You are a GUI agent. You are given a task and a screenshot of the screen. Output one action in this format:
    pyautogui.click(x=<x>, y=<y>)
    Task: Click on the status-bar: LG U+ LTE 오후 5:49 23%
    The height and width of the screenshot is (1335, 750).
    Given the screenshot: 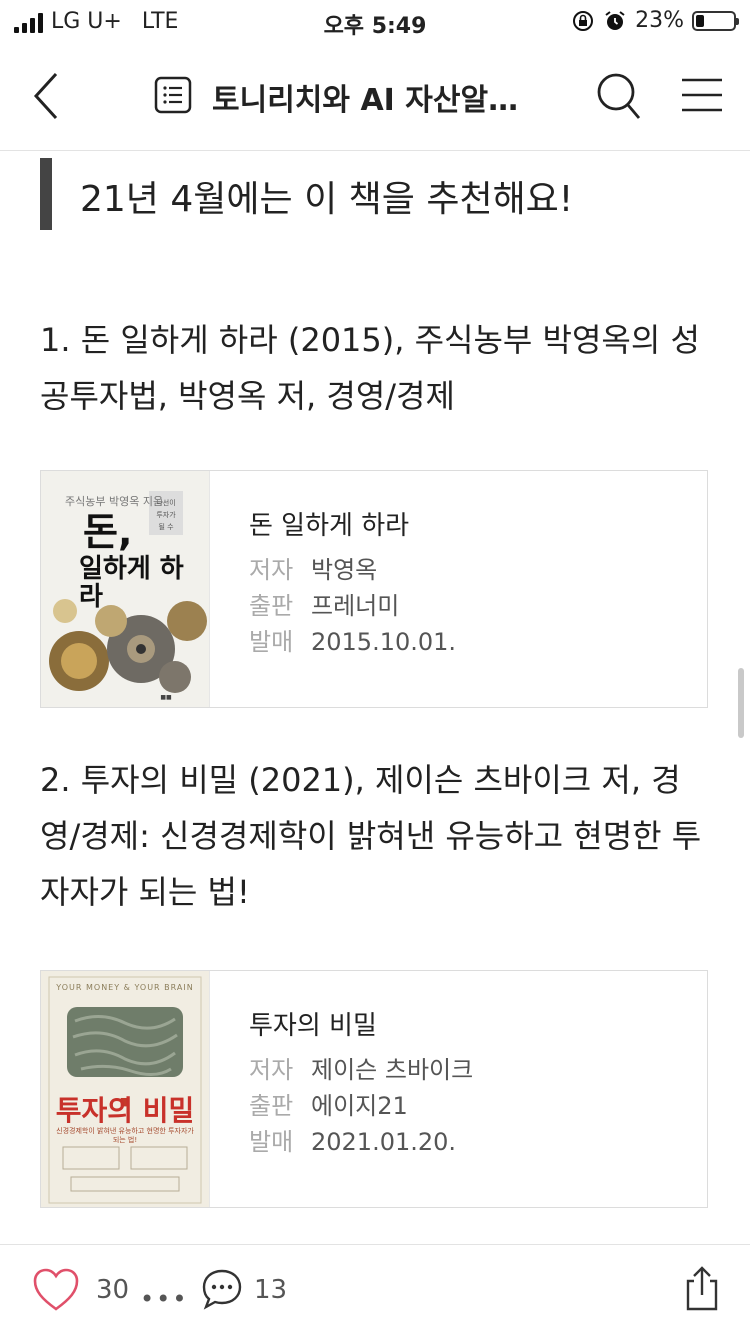 What is the action you would take?
    pyautogui.click(x=375, y=22)
    